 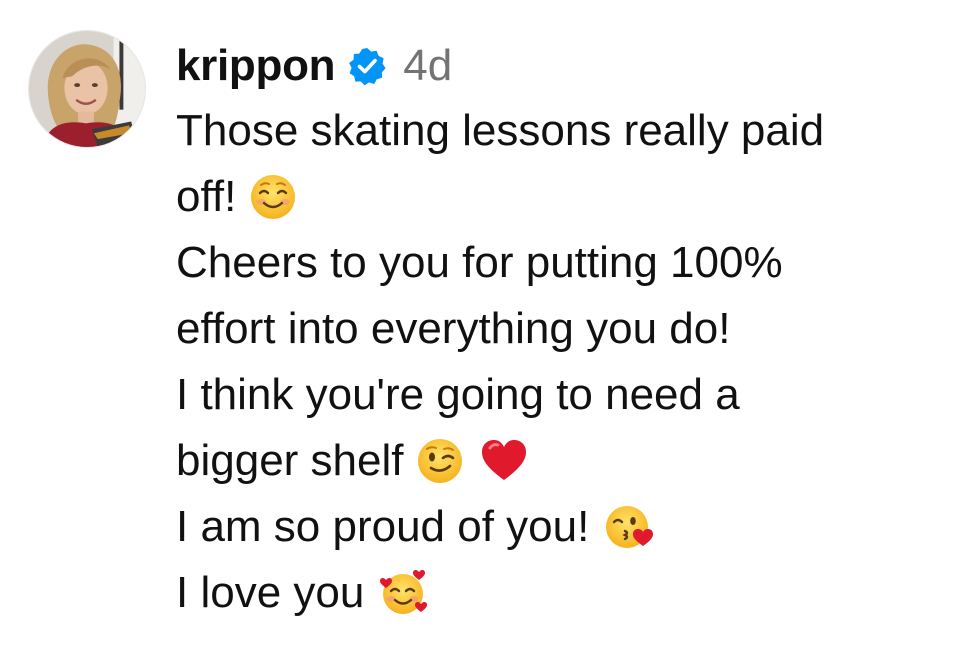 I want to click on verified-badge-icon, so click(x=367, y=66).